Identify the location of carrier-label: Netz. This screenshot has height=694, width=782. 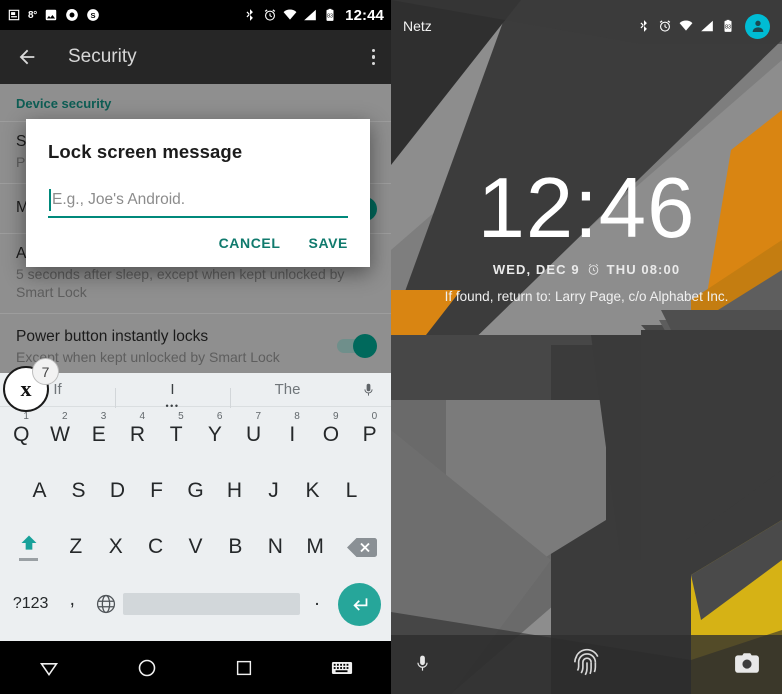
(417, 26).